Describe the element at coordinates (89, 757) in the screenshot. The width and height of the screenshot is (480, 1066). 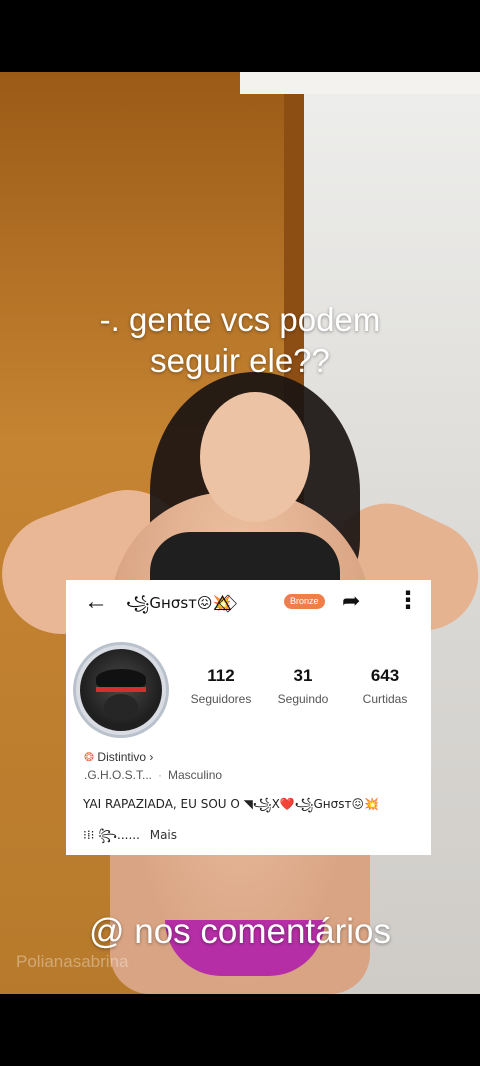
I see `badge-icon: ❂` at that location.